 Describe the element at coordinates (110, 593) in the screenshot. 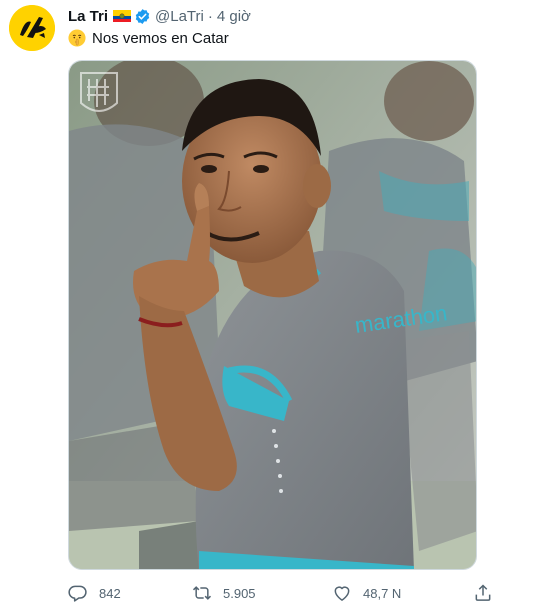

I see `reply-count: 842` at that location.